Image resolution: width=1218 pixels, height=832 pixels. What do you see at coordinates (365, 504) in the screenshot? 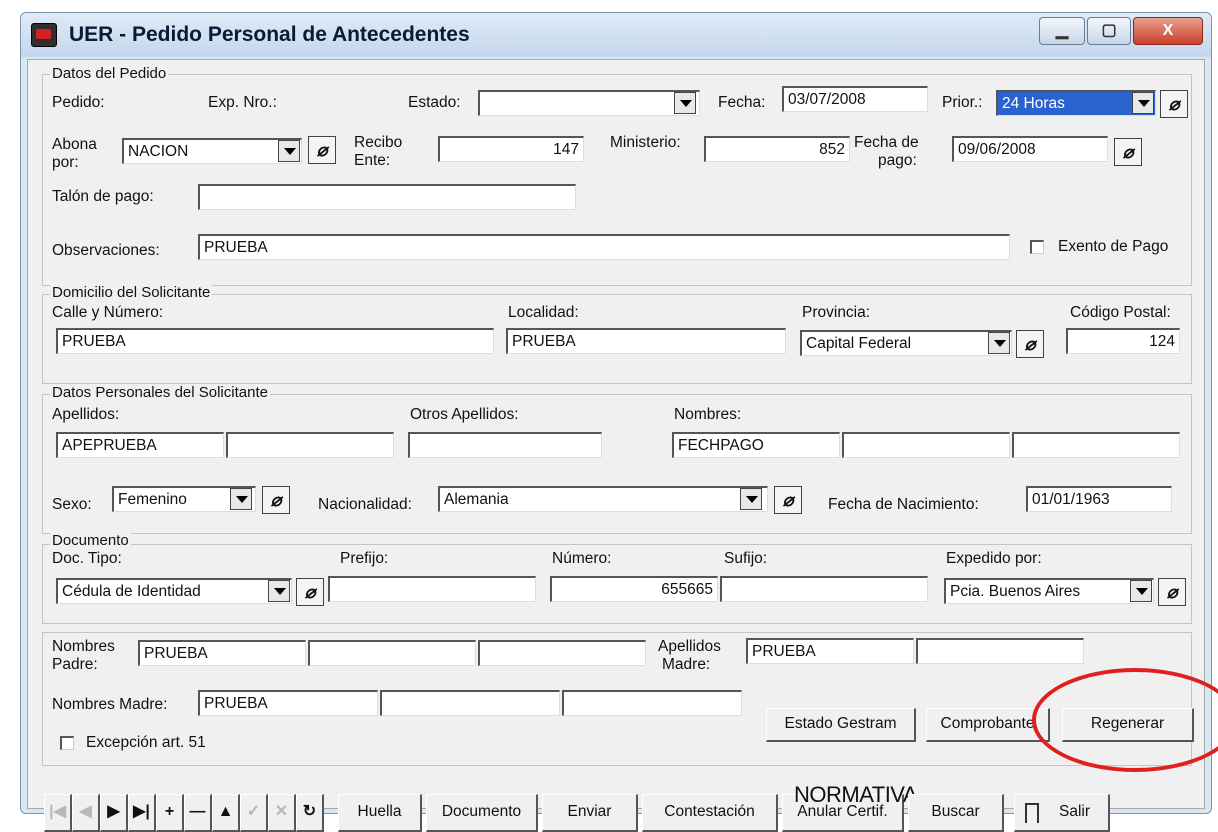
I see `nacionalidad-label: Nacionalidad:` at bounding box center [365, 504].